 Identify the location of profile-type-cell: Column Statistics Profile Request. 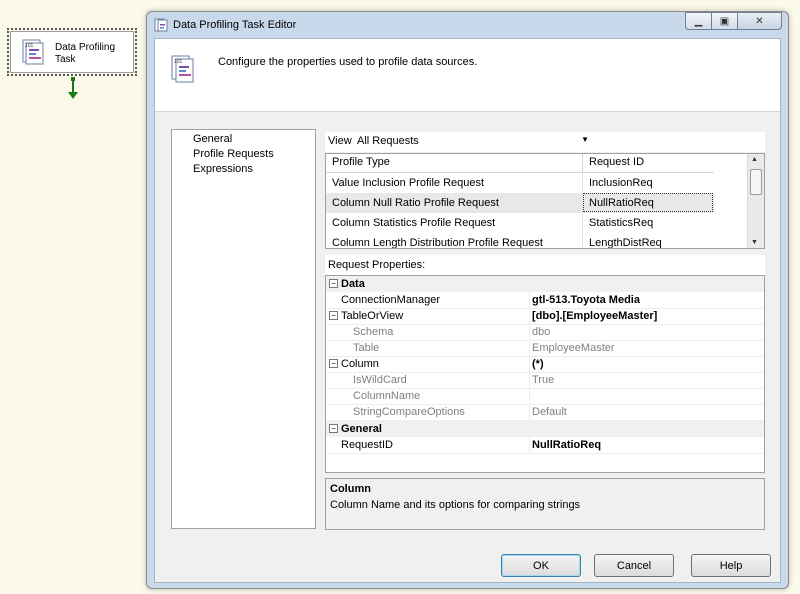
(413, 223).